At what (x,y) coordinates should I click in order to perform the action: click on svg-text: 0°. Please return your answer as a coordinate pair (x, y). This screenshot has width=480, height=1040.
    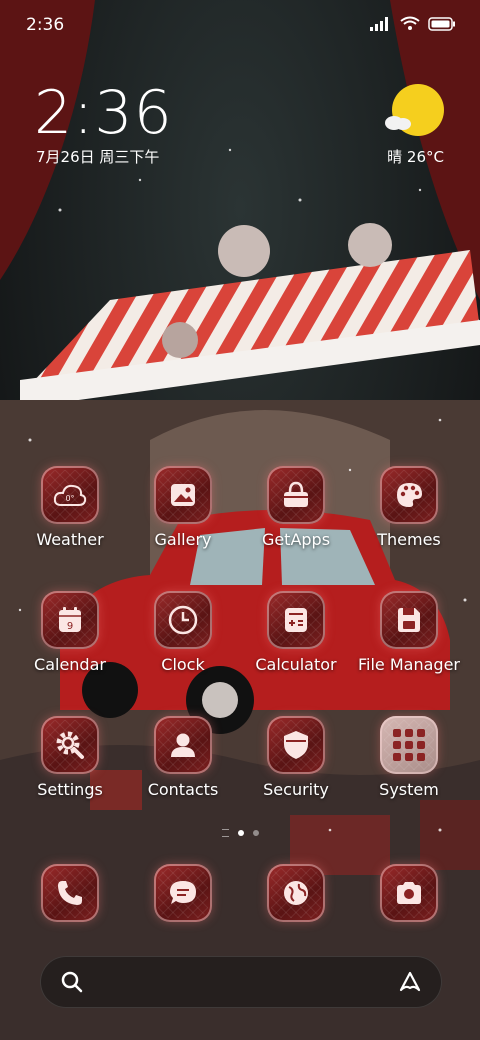
    Looking at the image, I should click on (69, 498).